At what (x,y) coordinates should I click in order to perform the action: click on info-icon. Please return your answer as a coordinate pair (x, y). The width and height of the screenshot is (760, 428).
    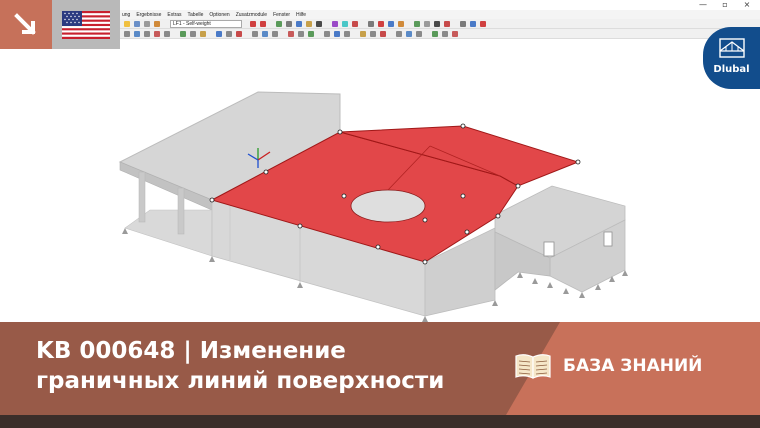
    Looking at the image, I should click on (427, 24).